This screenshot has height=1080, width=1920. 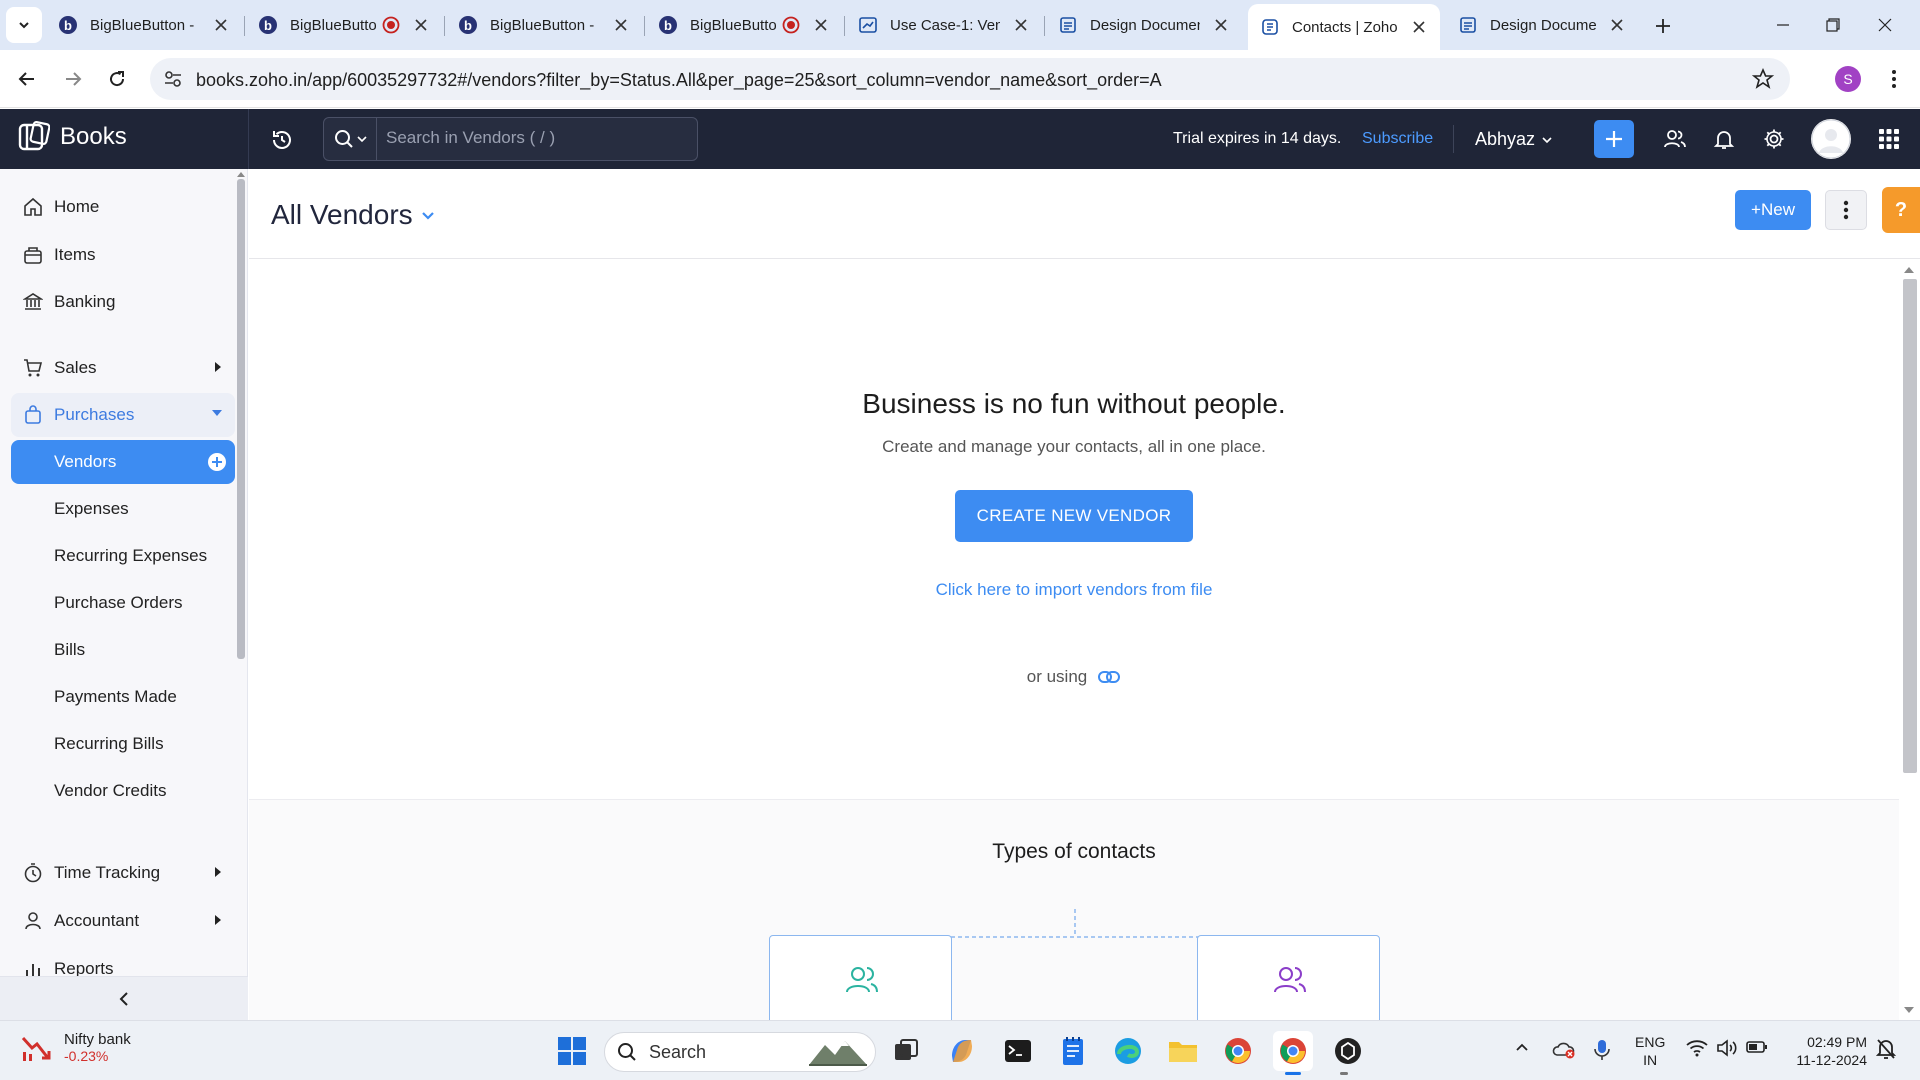 What do you see at coordinates (123, 462) in the screenshot?
I see `sidebar-subitem-vendors: Vendors` at bounding box center [123, 462].